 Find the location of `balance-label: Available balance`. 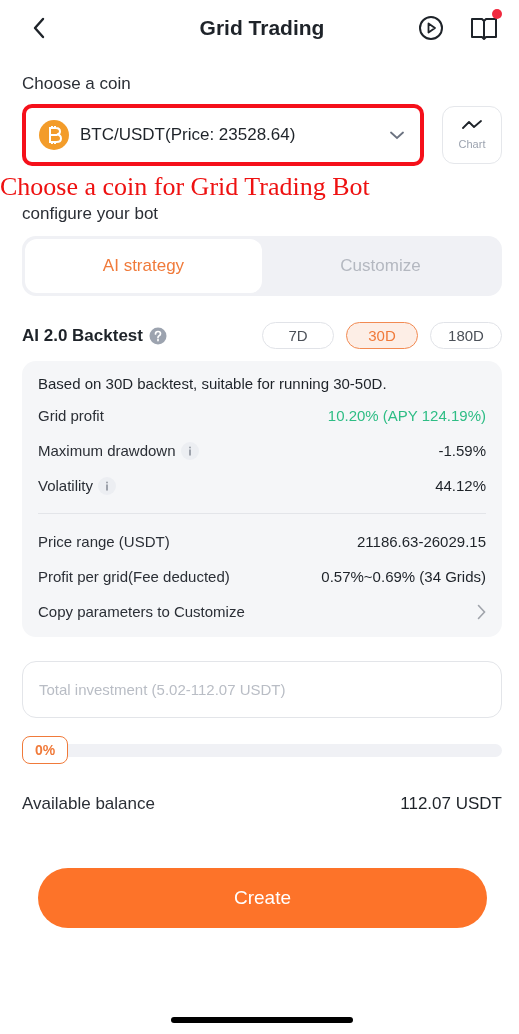

balance-label: Available balance is located at coordinates (88, 804).